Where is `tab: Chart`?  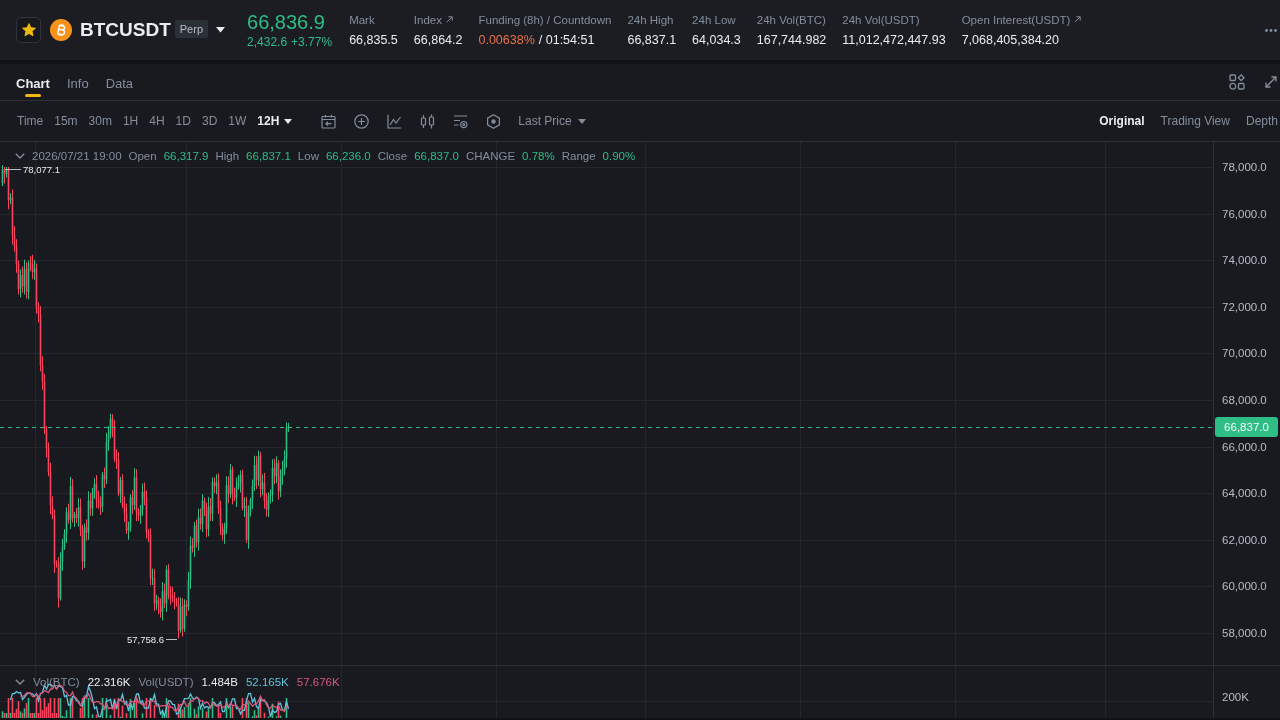 tab: Chart is located at coordinates (33, 82).